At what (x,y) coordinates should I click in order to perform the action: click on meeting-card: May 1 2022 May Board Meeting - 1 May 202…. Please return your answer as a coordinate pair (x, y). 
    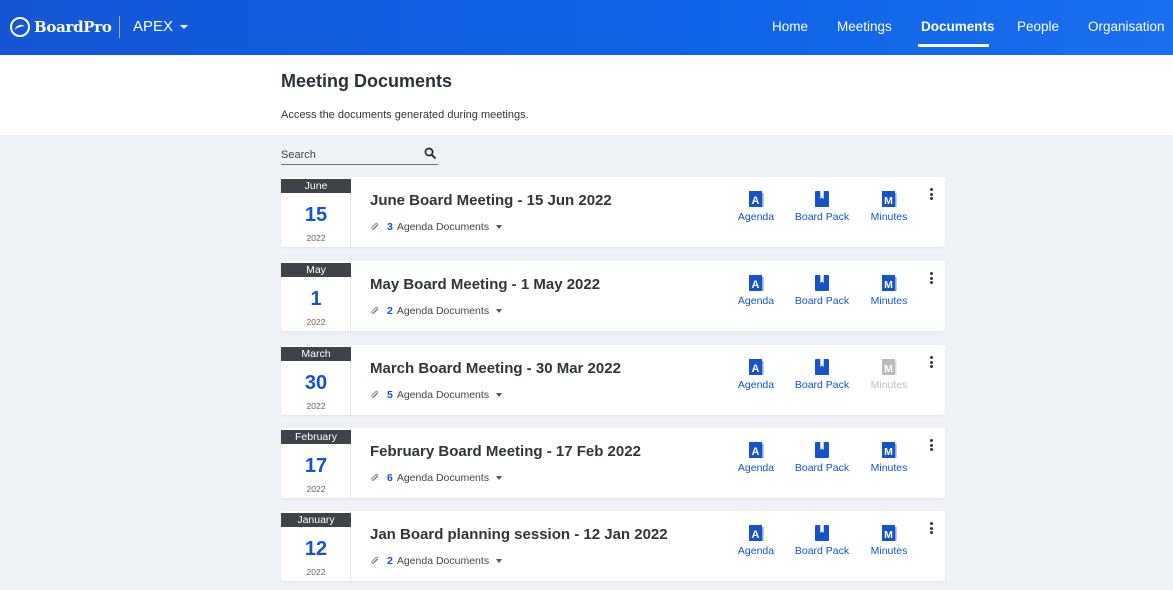
    Looking at the image, I should click on (613, 296).